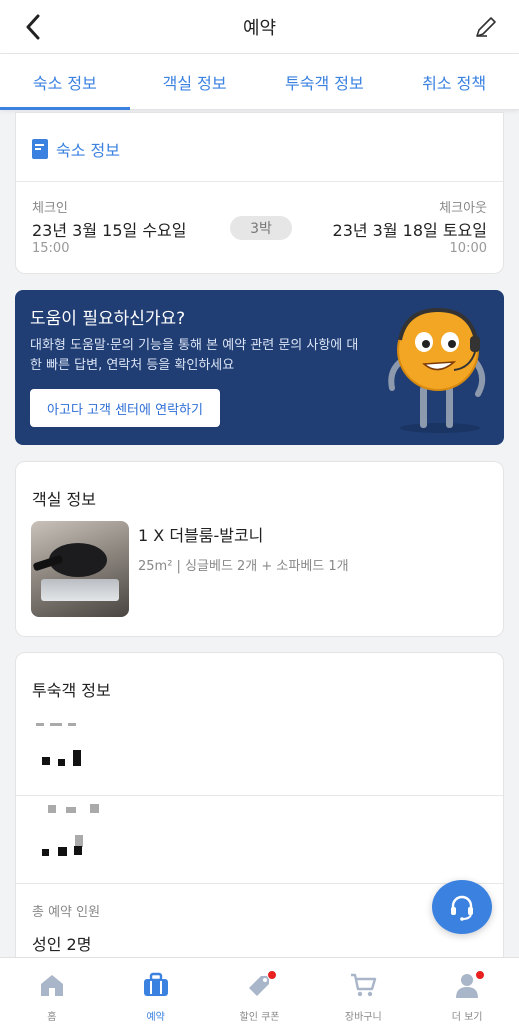 The image size is (519, 1024). What do you see at coordinates (363, 985) in the screenshot?
I see `cart-icon` at bounding box center [363, 985].